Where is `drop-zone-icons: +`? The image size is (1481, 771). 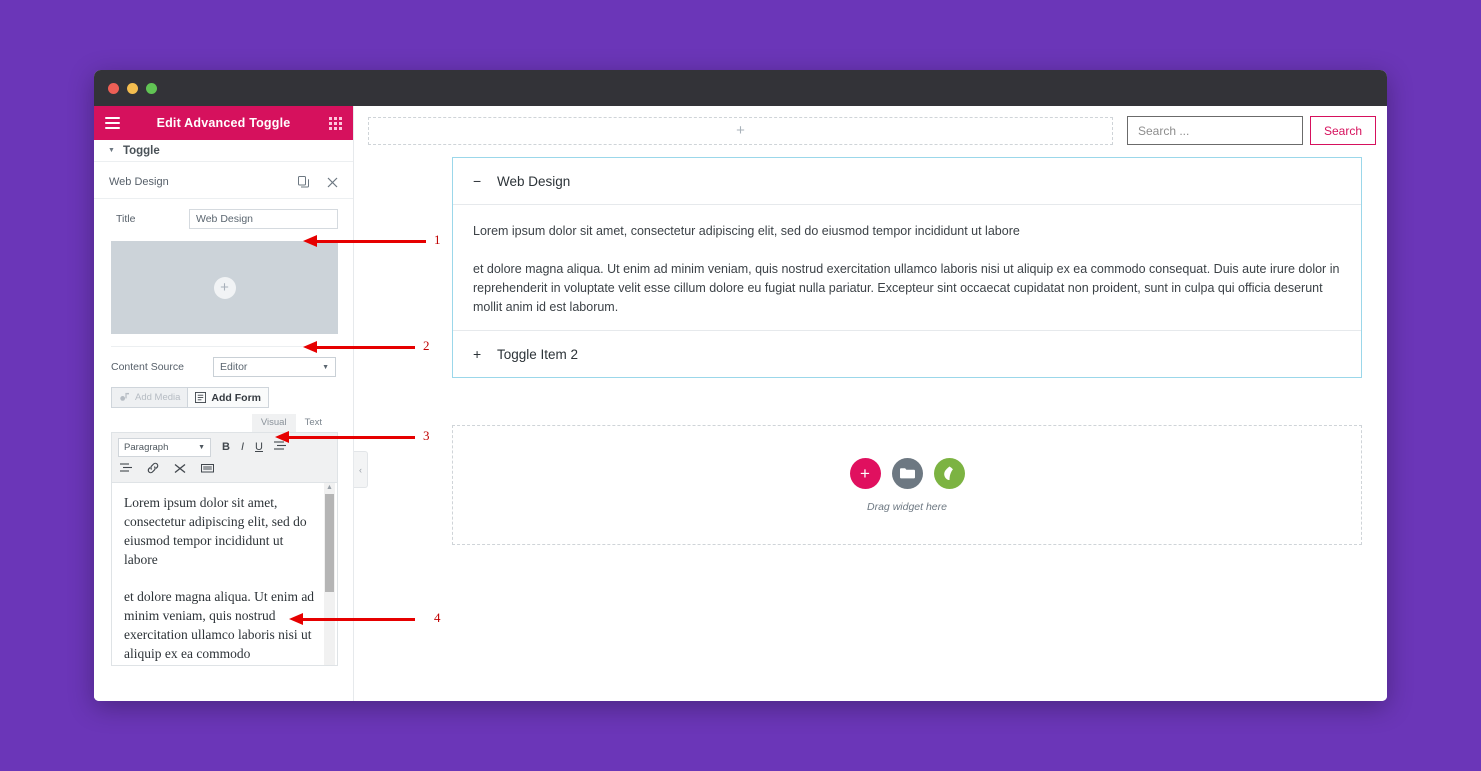
drop-zone-icons: + is located at coordinates (907, 473).